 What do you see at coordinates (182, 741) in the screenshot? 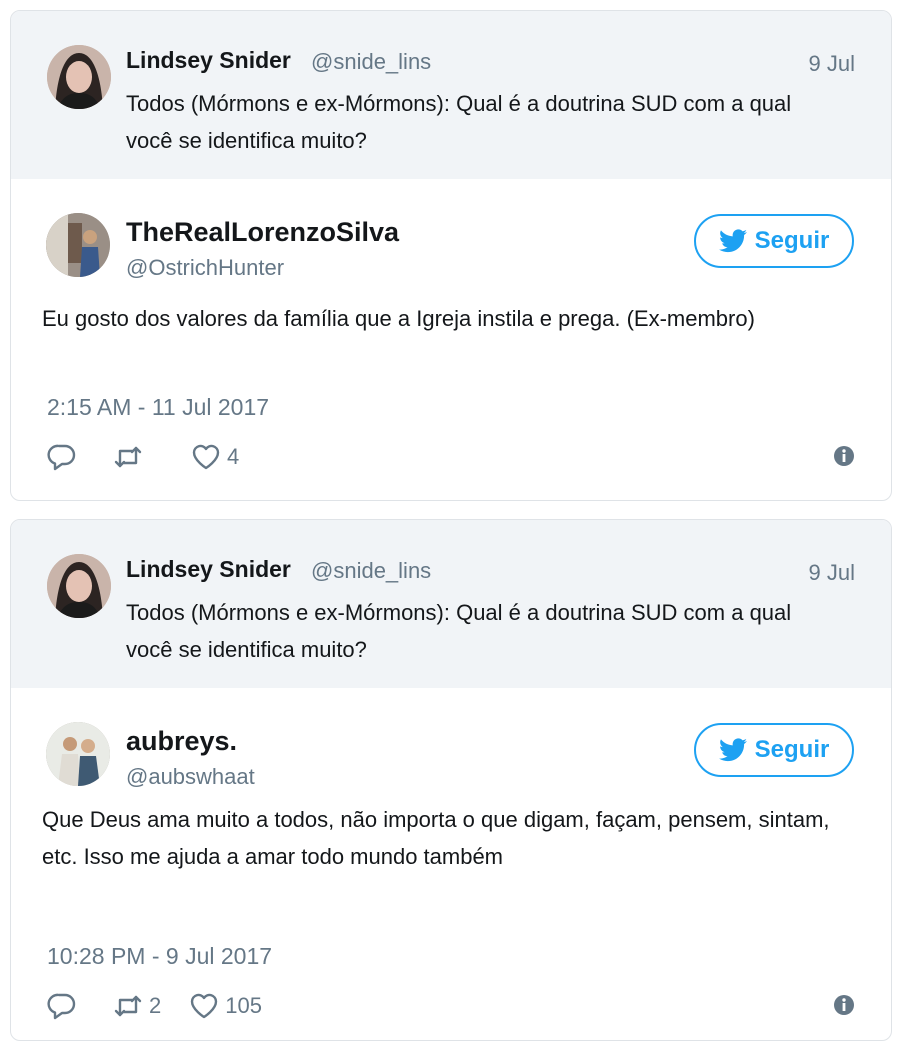
I see `reply-author-name: aubreys.` at bounding box center [182, 741].